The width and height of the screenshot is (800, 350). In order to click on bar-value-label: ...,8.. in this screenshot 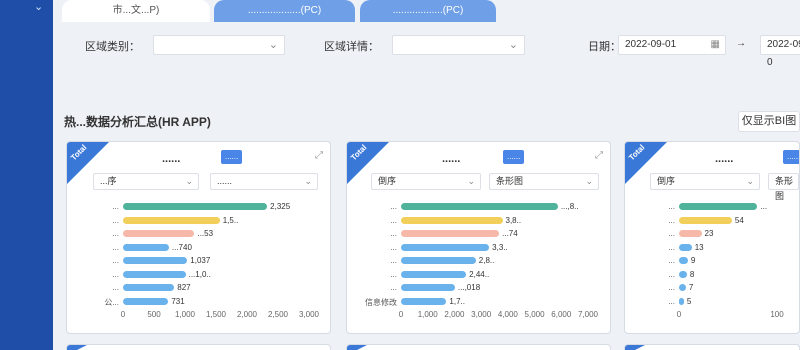, I will do `click(569, 206)`.